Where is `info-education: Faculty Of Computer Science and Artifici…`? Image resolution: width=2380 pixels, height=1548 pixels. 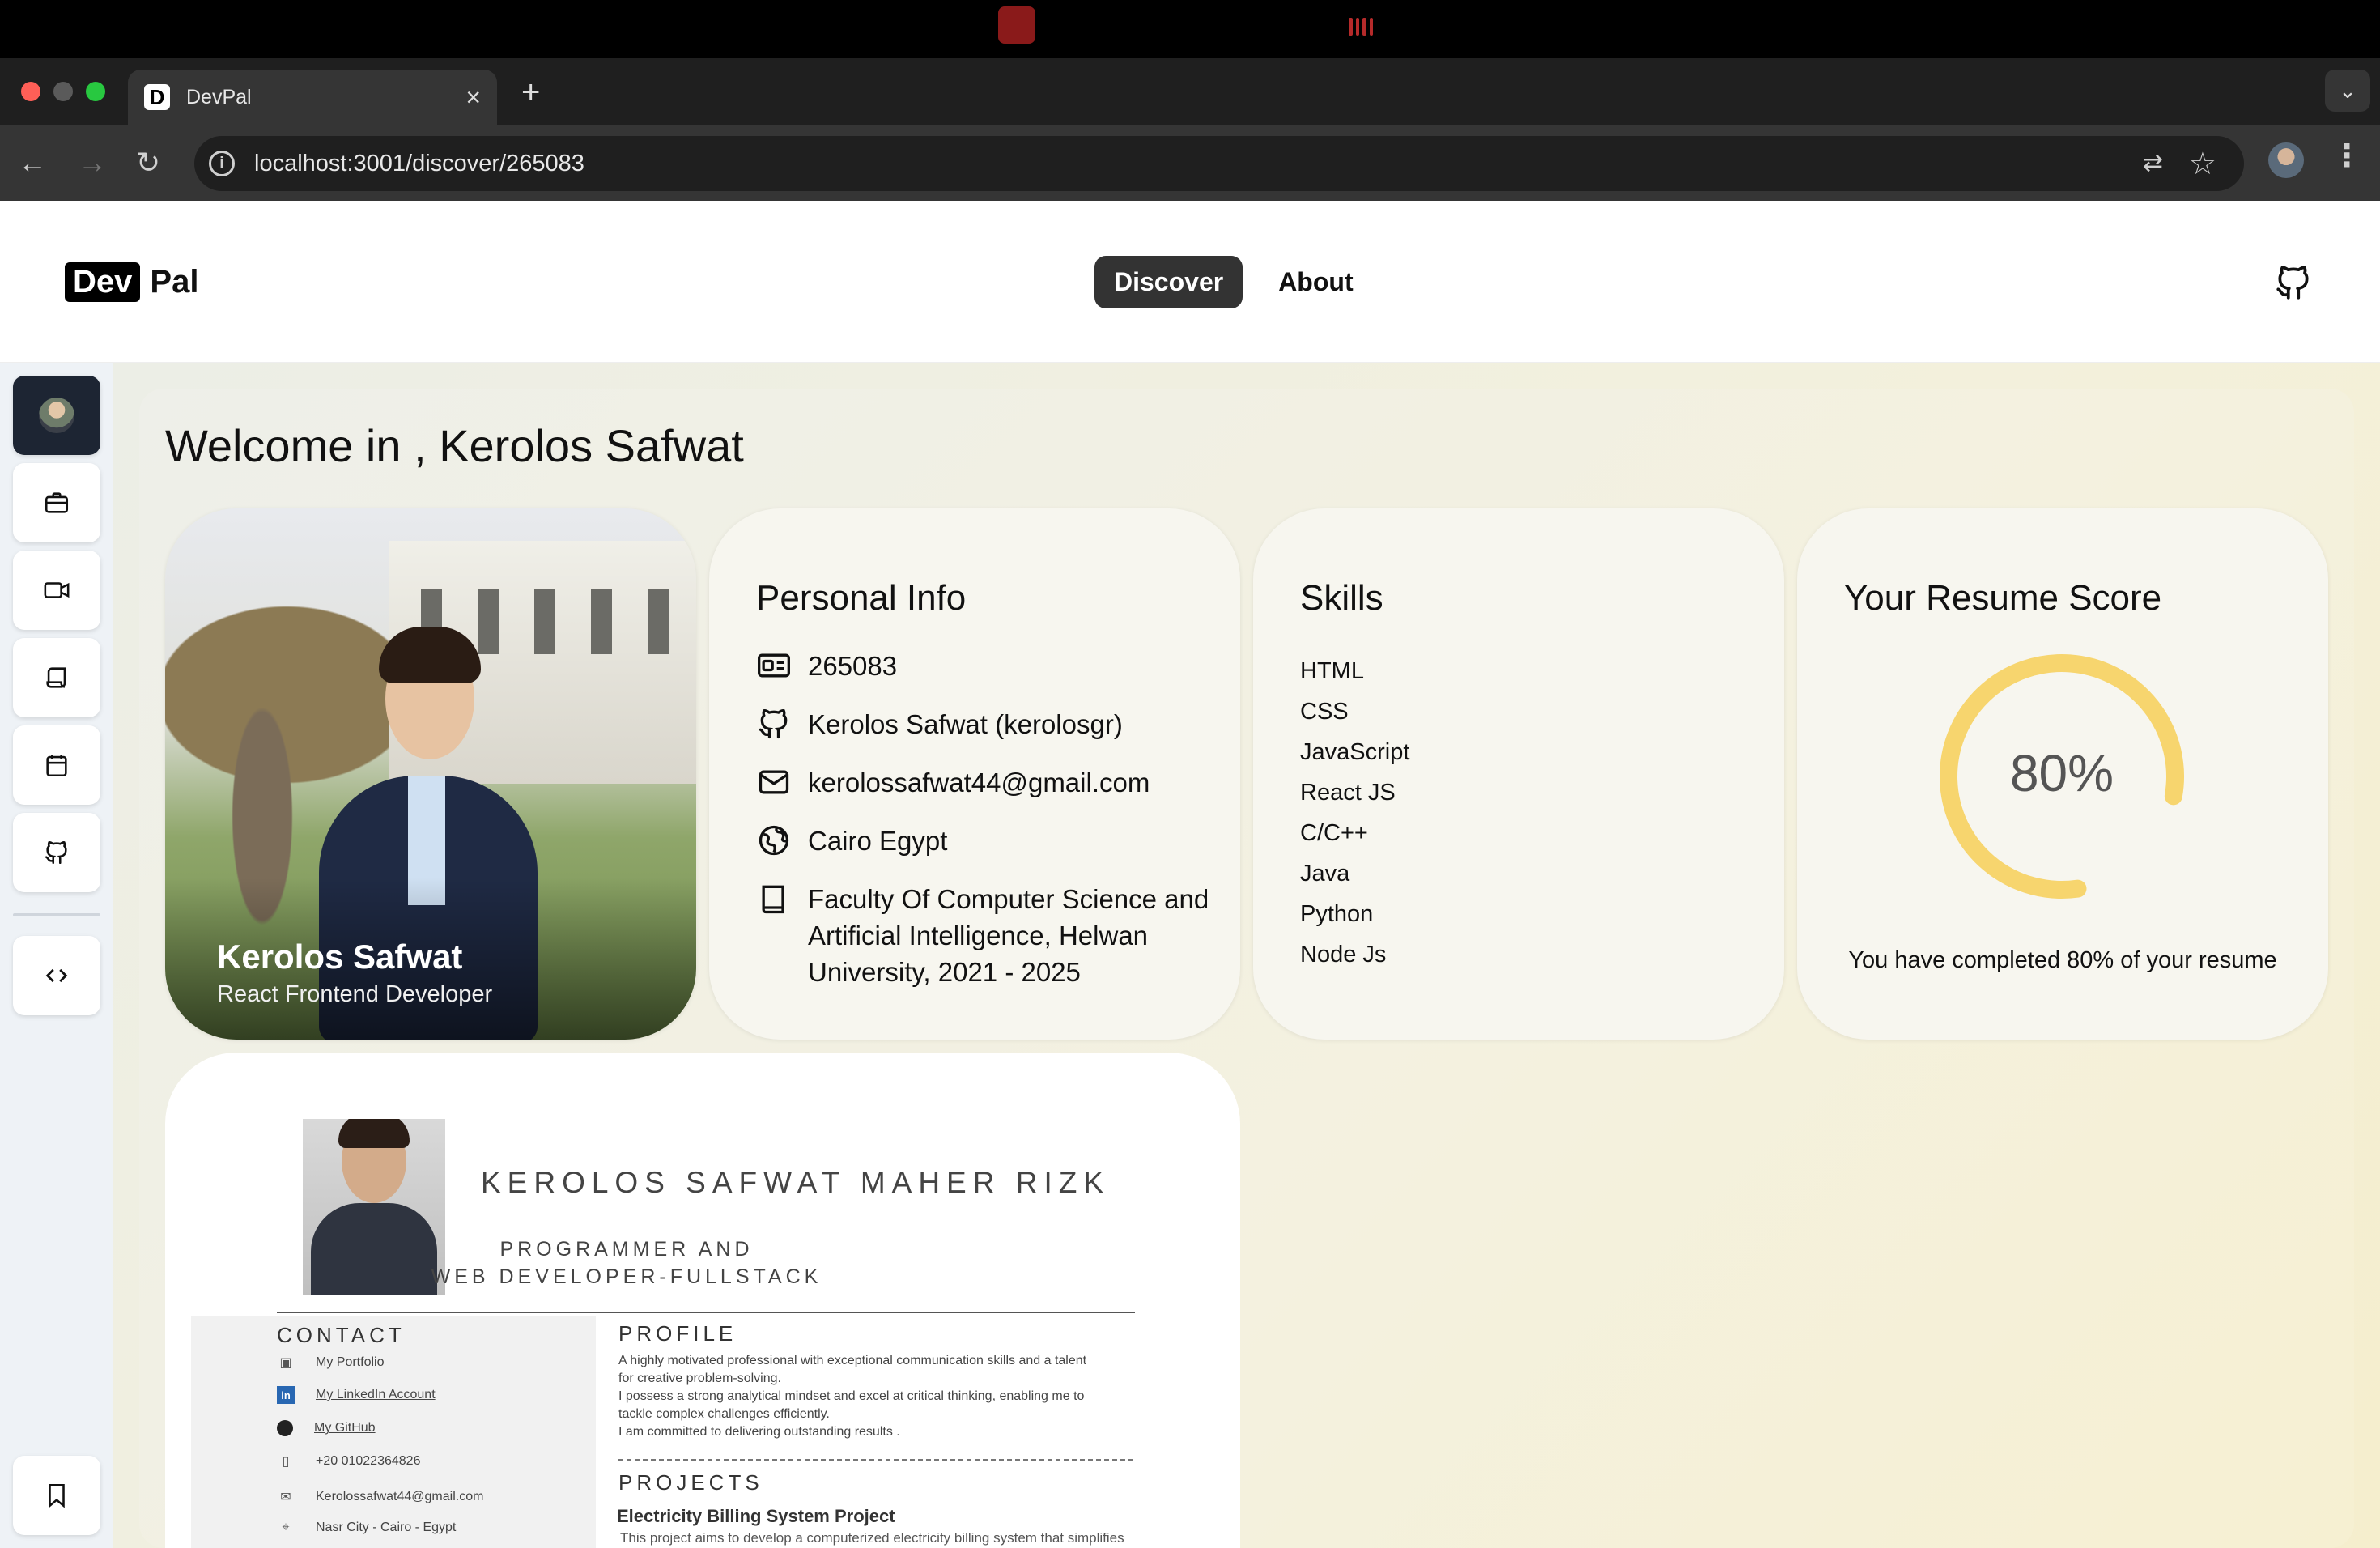
info-education: Faculty Of Computer Science and Artifici… is located at coordinates (1008, 936).